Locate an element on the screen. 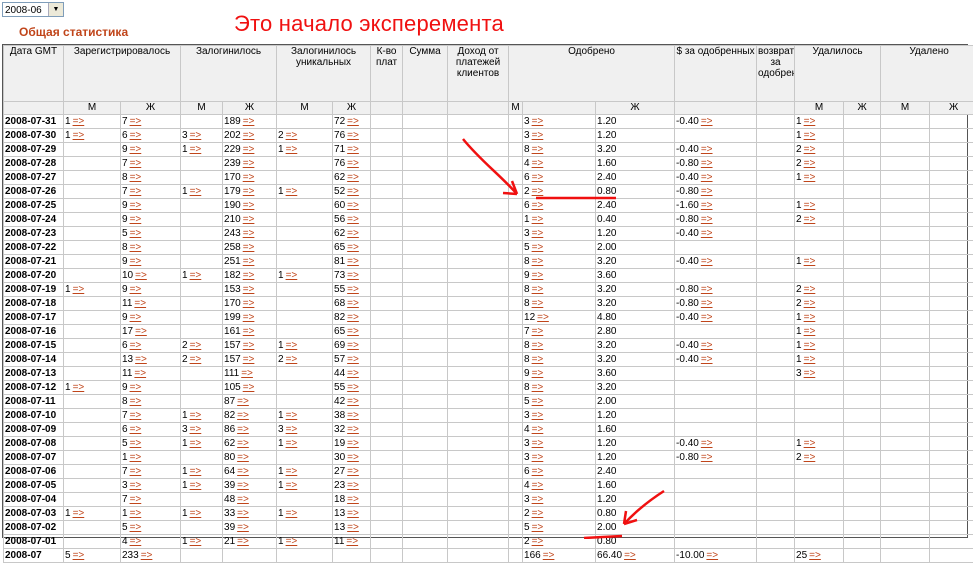  chevron-down-icon: ▼ is located at coordinates (55, 9).